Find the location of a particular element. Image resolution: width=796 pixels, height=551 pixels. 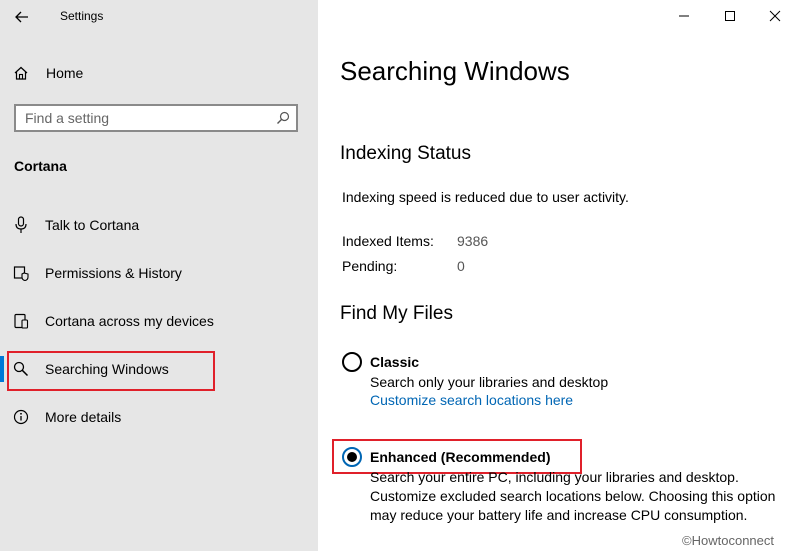

section-label-cortana: Cortana is located at coordinates (40, 166).